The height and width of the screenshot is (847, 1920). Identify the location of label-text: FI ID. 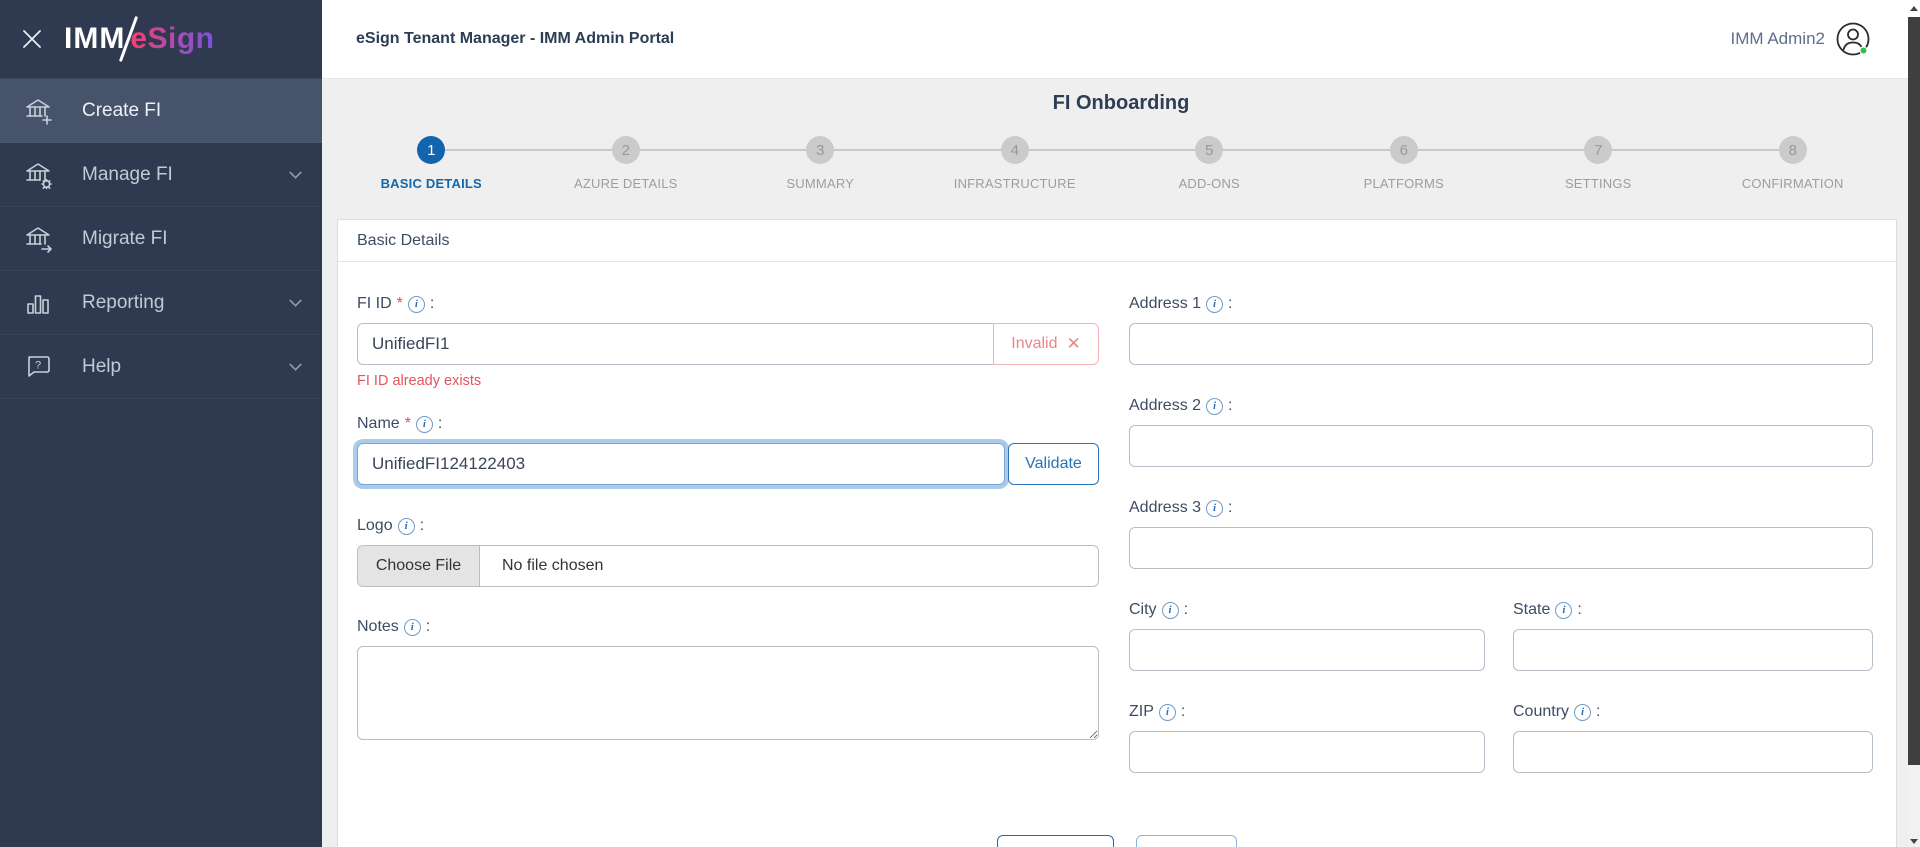
(374, 303).